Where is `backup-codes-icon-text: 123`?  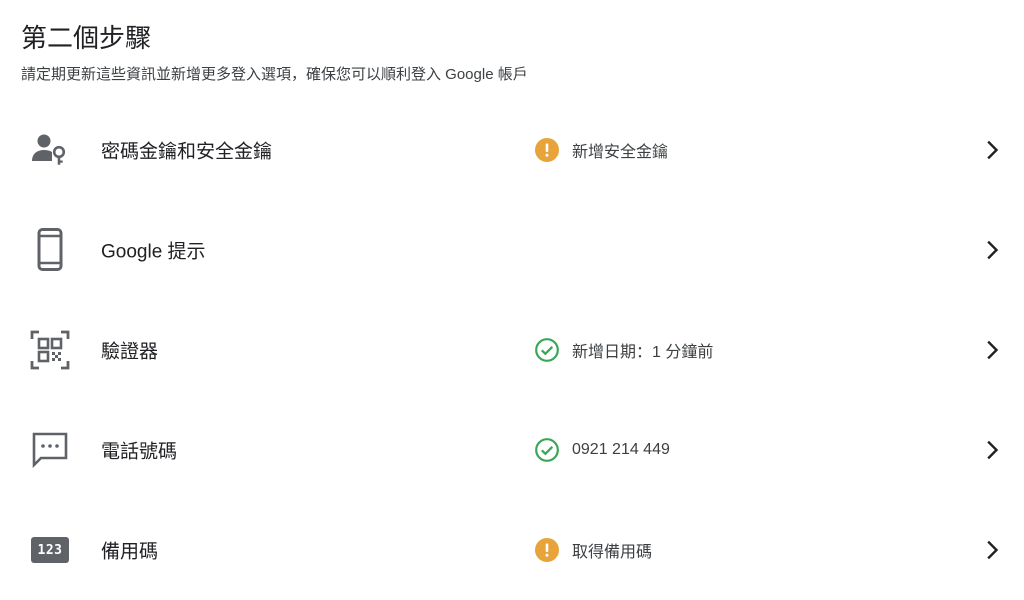 backup-codes-icon-text: 123 is located at coordinates (50, 550).